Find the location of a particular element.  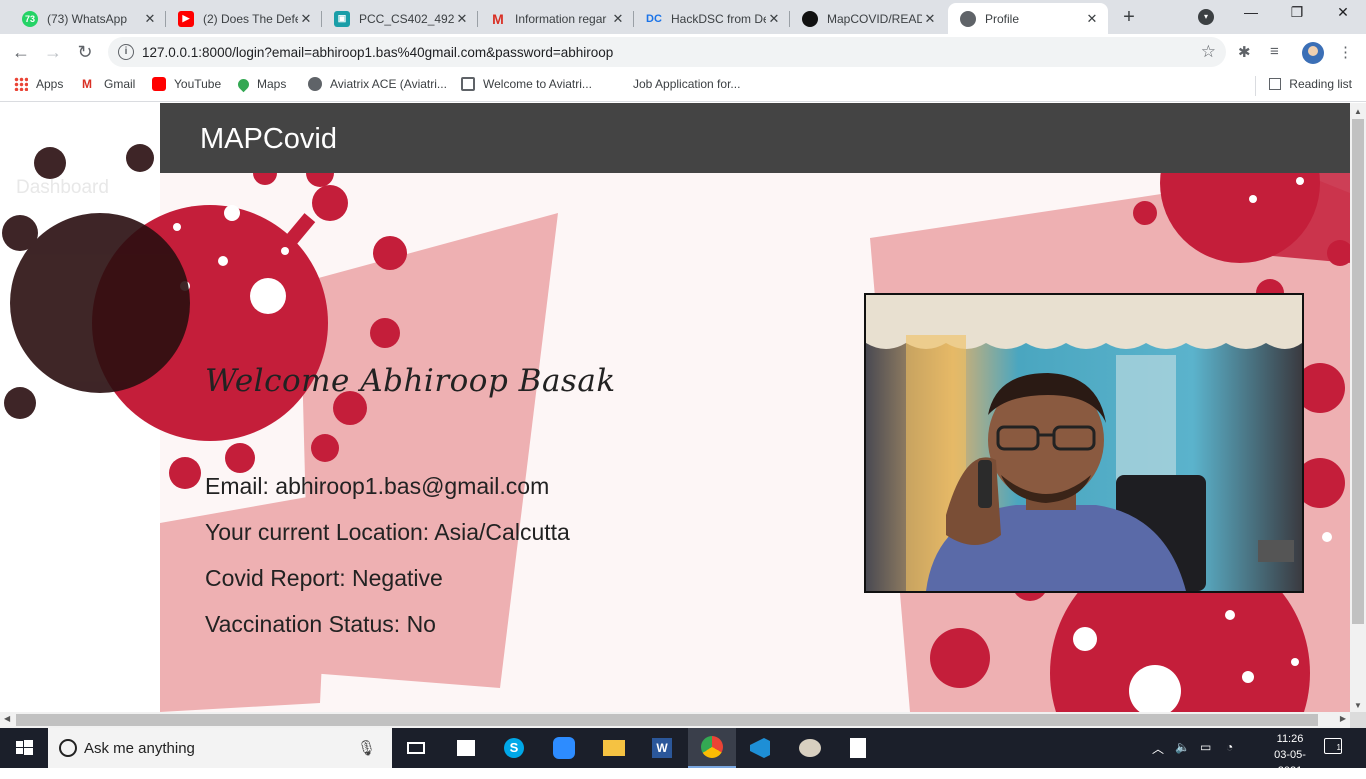

bookmark-label: Maps is located at coordinates (272, 84).